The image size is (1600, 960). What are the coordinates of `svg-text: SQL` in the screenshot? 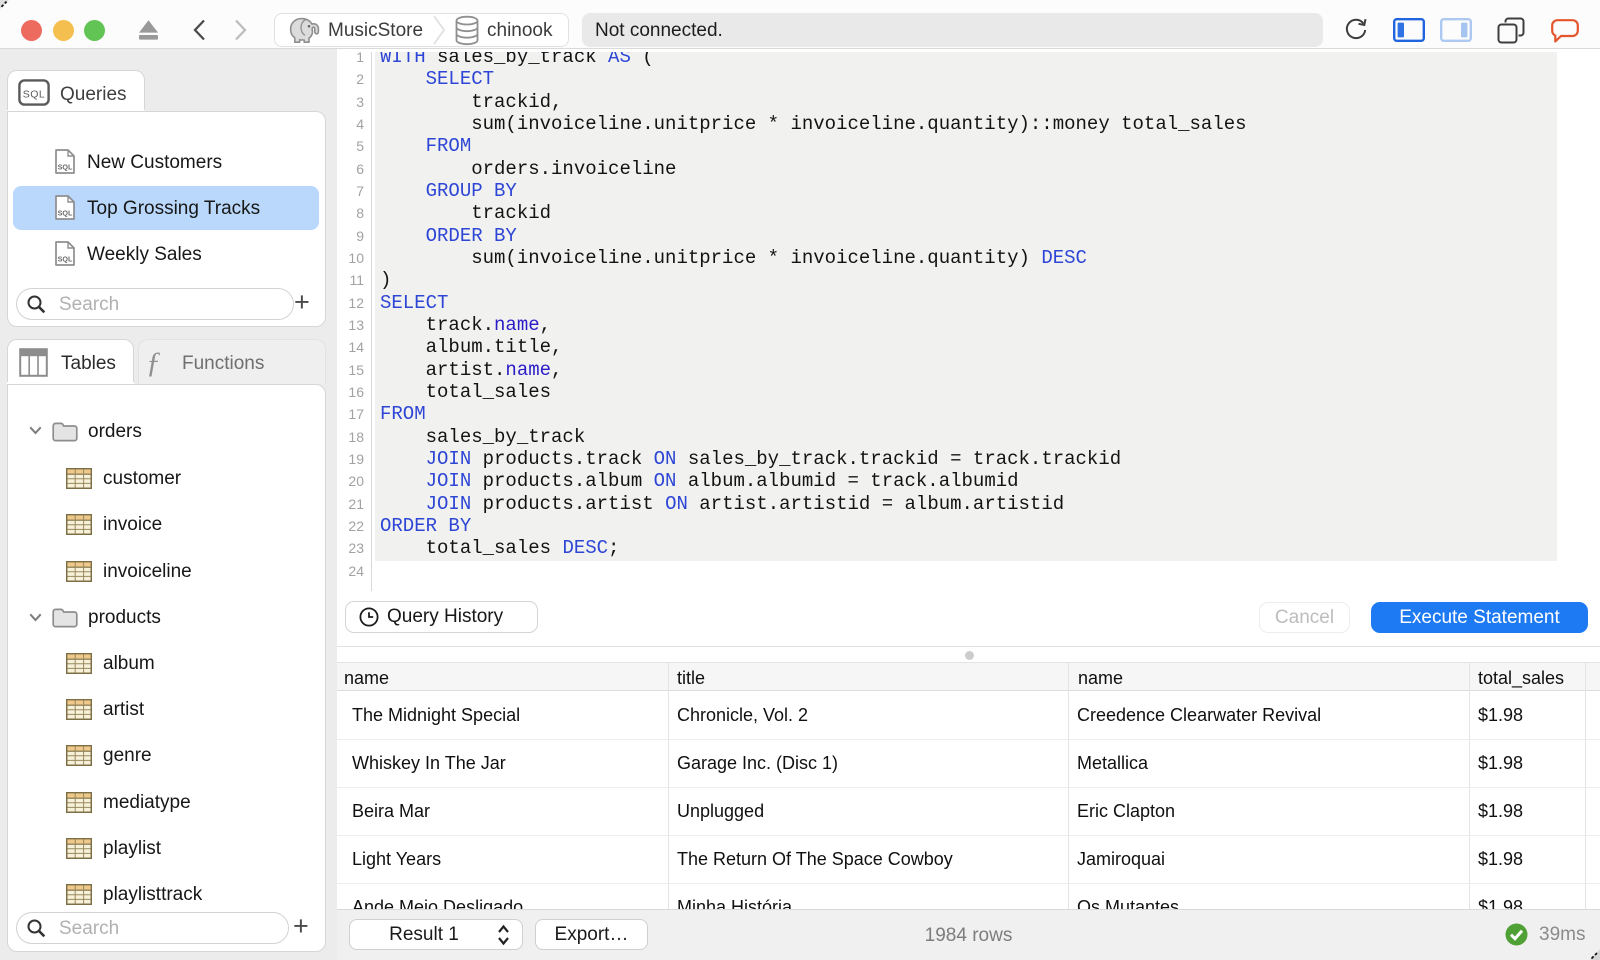 It's located at (34, 95).